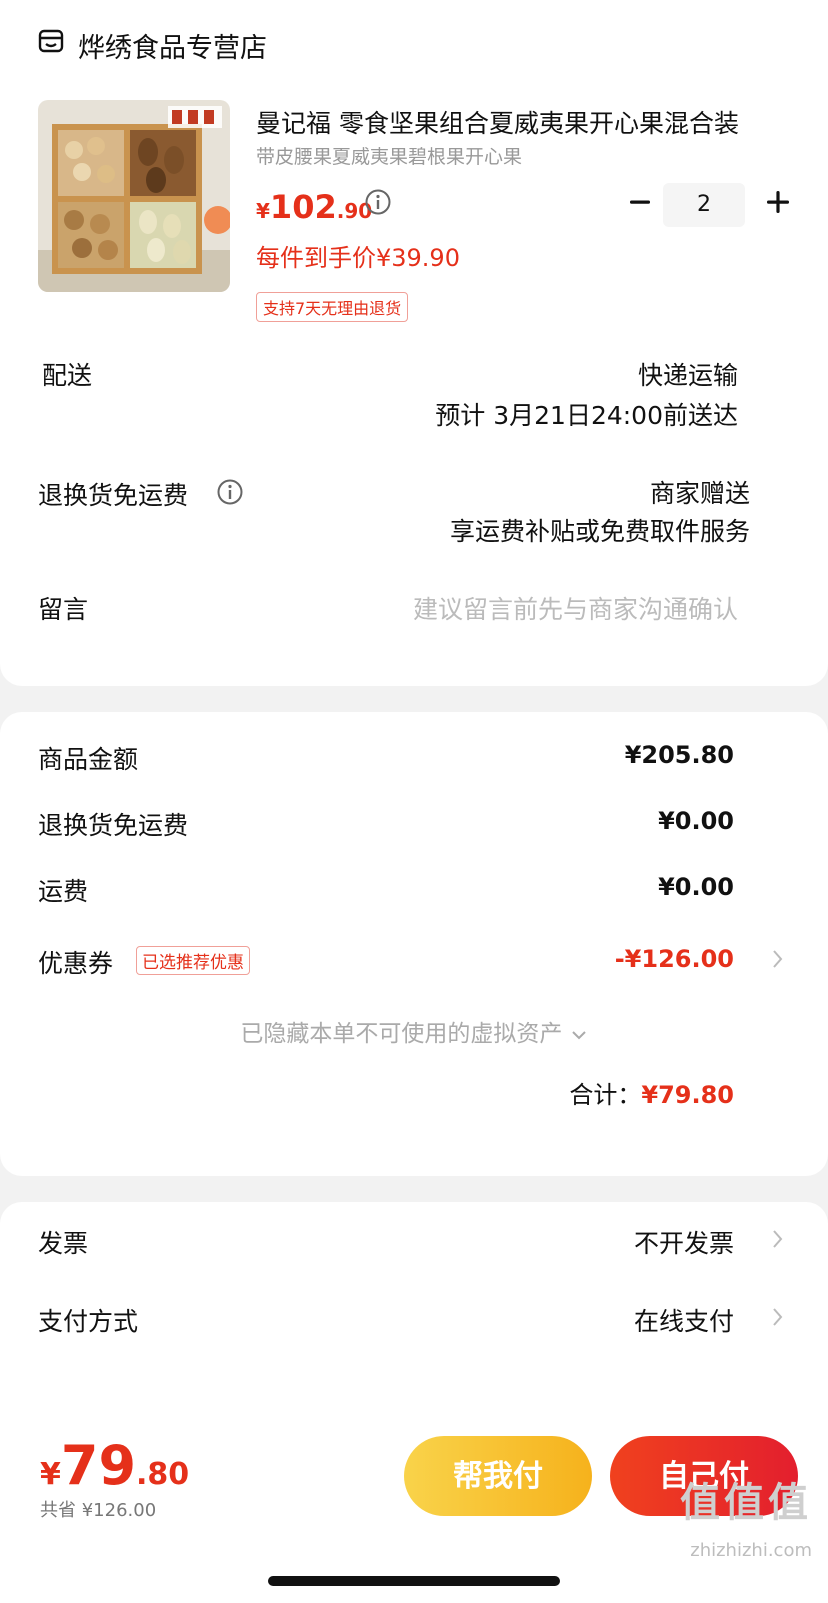 This screenshot has width=828, height=1603. What do you see at coordinates (687, 1095) in the screenshot?
I see `order-total-value: ¥79.80` at bounding box center [687, 1095].